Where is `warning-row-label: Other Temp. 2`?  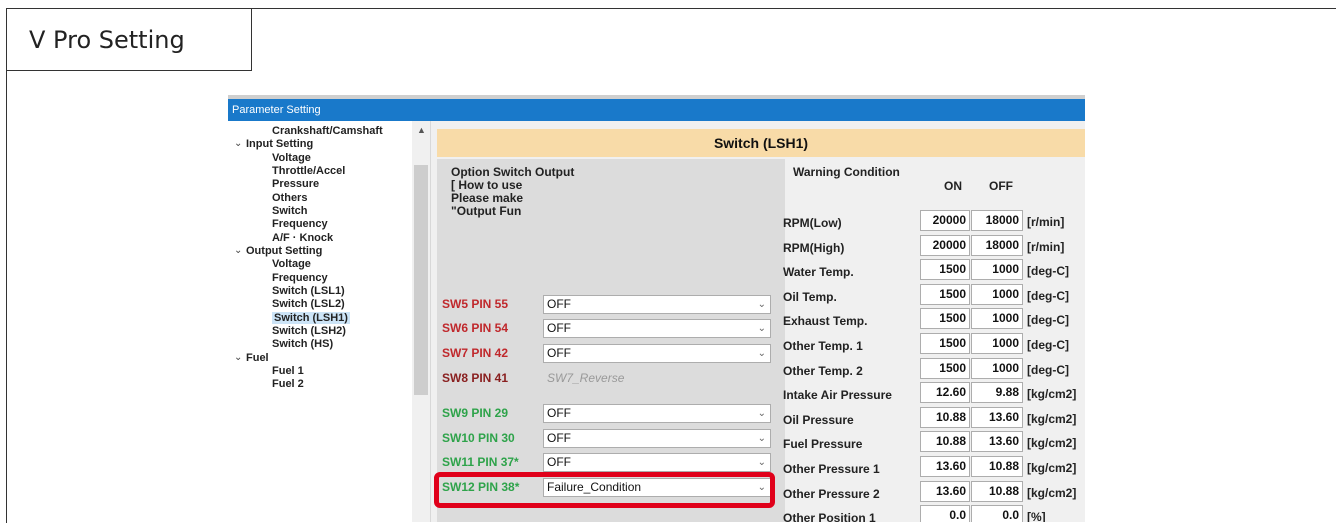
warning-row-label: Other Temp. 2 is located at coordinates (823, 371).